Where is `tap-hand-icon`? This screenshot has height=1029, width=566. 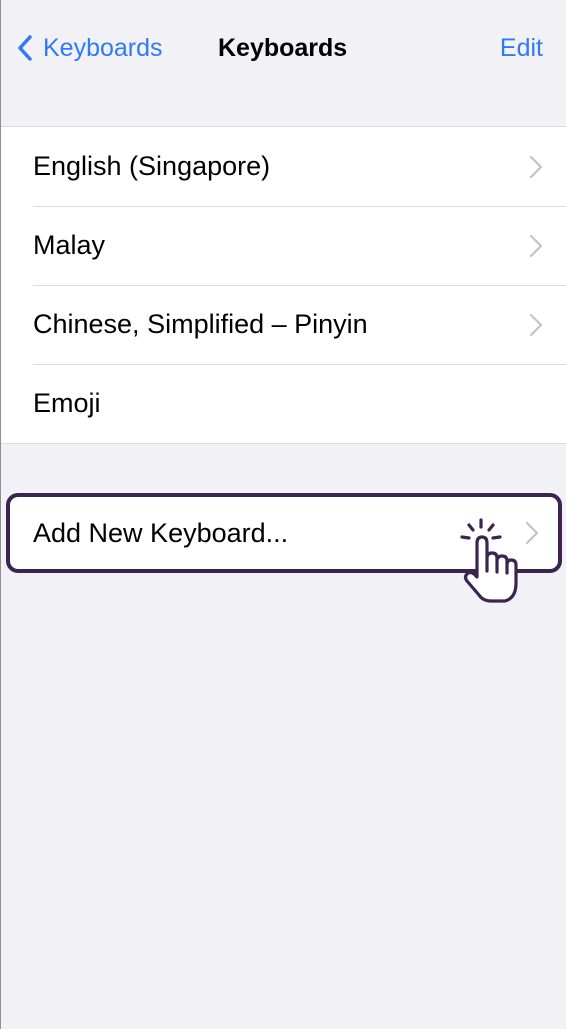
tap-hand-icon is located at coordinates (489, 560).